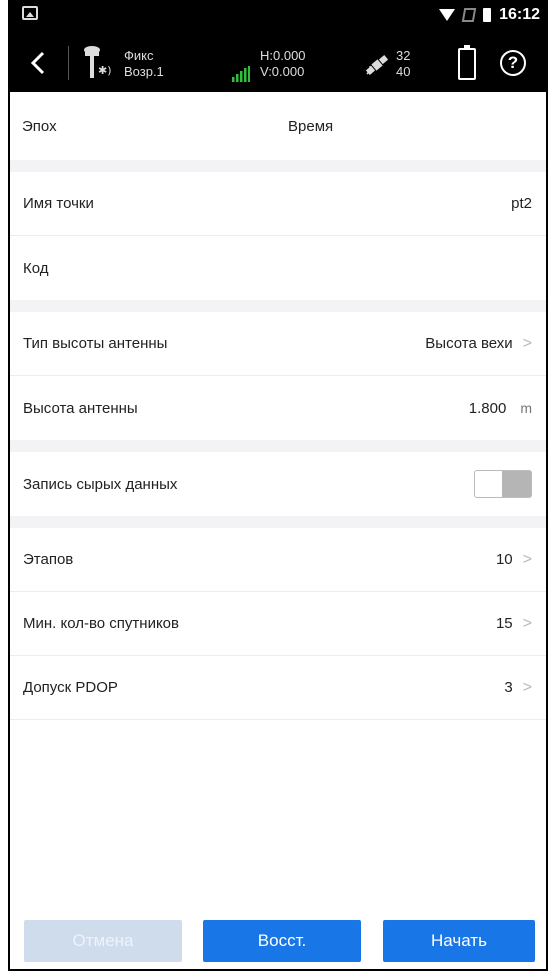  Describe the element at coordinates (98, 63) in the screenshot. I see `gnss-rover-icon: ✱)` at that location.